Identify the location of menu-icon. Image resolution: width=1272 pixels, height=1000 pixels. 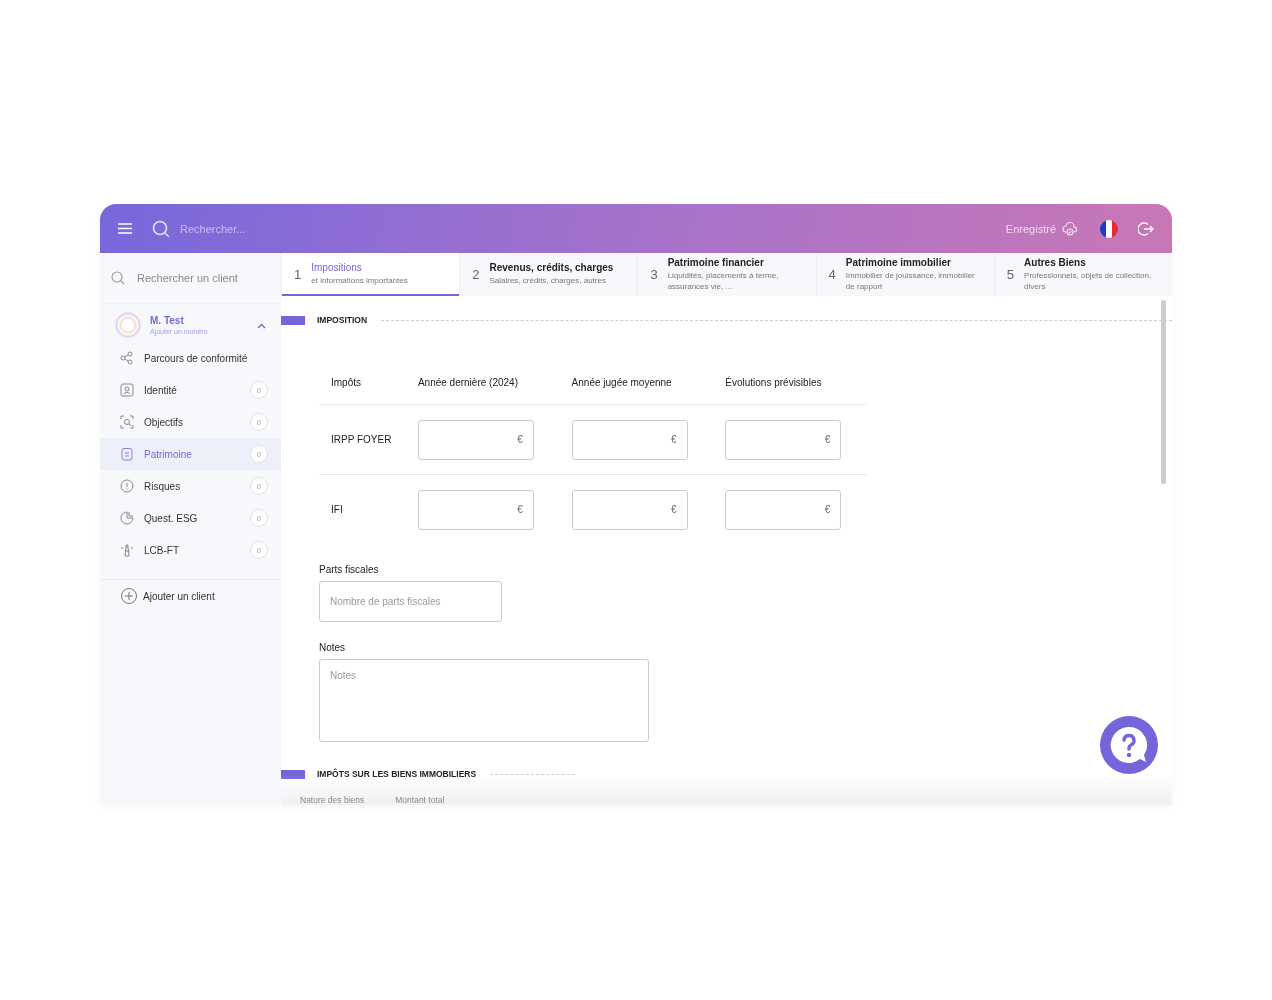
(125, 228).